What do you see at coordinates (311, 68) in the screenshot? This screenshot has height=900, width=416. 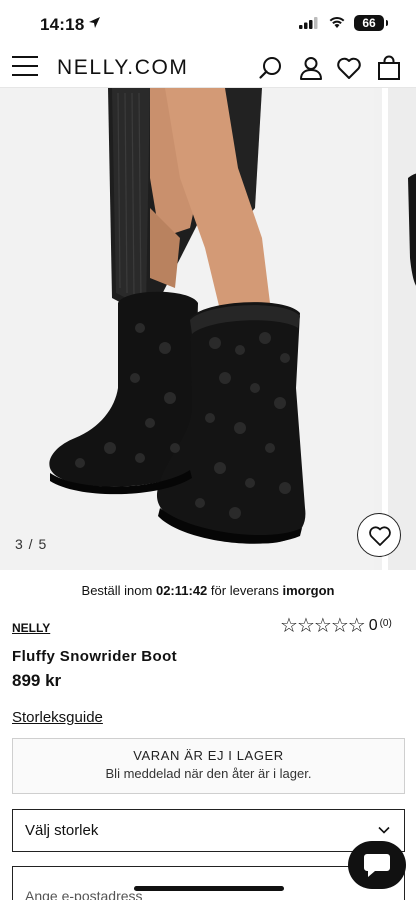 I see `user-icon` at bounding box center [311, 68].